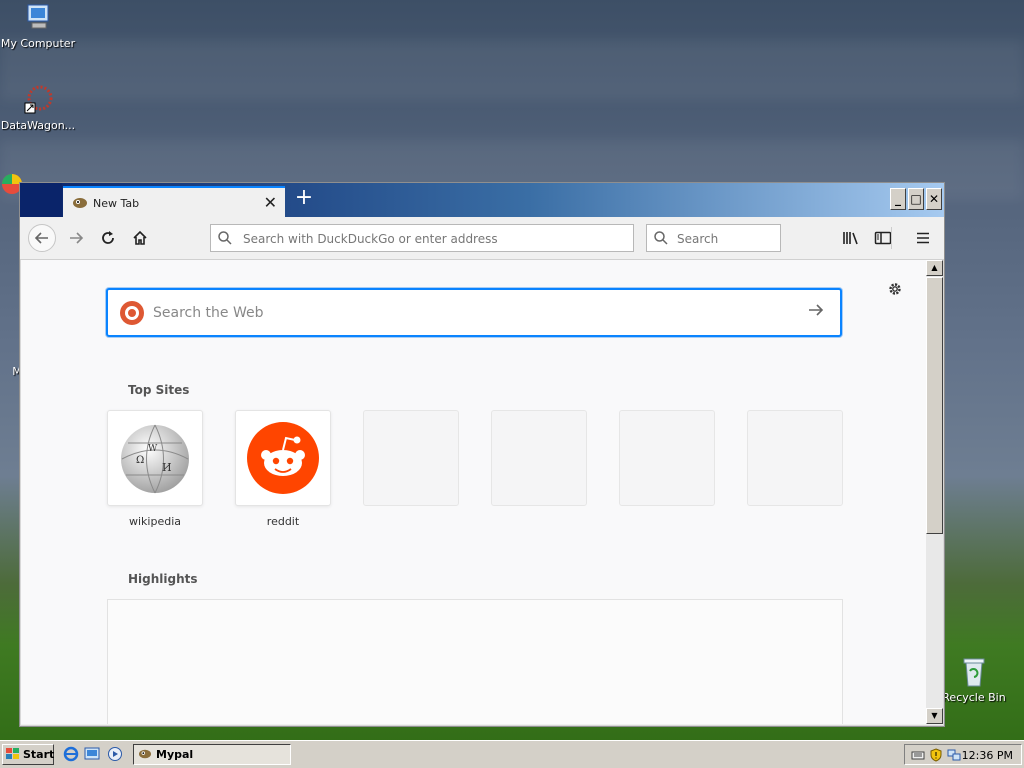 The height and width of the screenshot is (768, 1024). What do you see at coordinates (39, 754) in the screenshot?
I see `start-label: Start` at bounding box center [39, 754].